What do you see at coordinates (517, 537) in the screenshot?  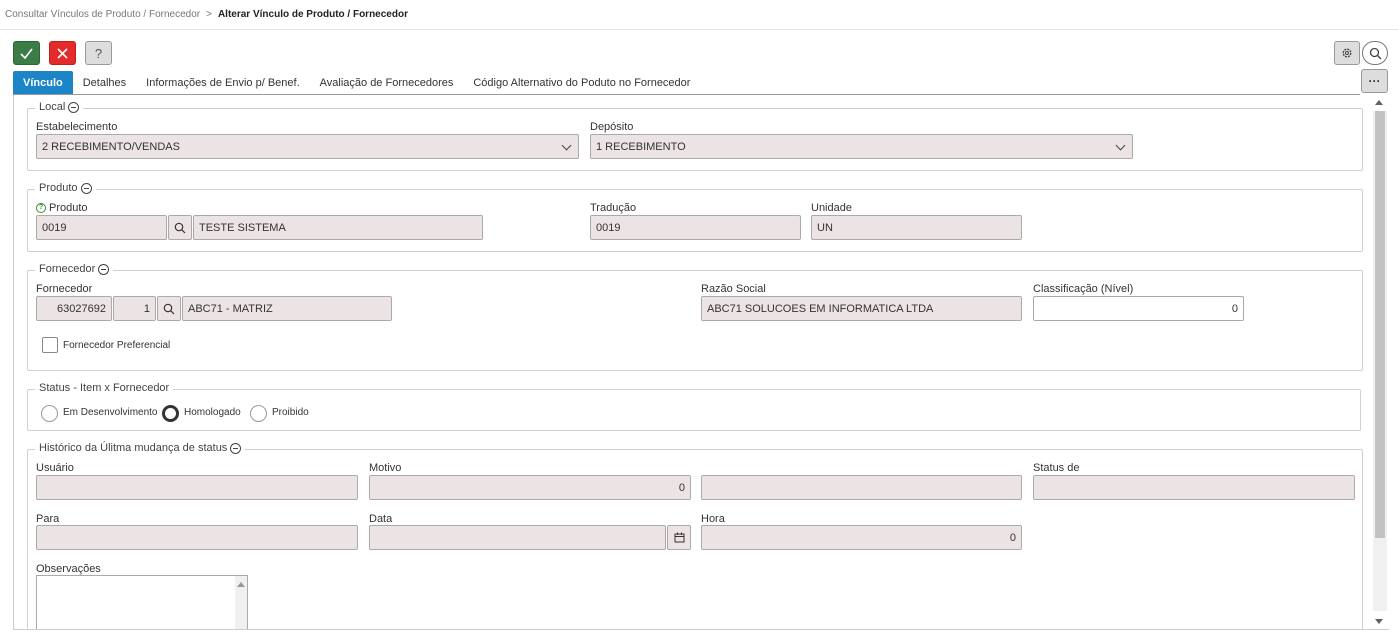 I see `data-field` at bounding box center [517, 537].